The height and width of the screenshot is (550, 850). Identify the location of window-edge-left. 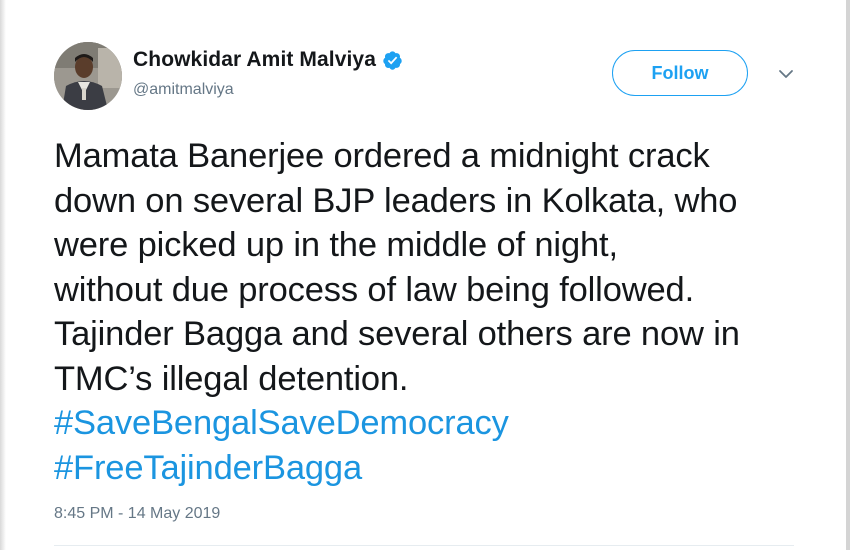
(3, 275).